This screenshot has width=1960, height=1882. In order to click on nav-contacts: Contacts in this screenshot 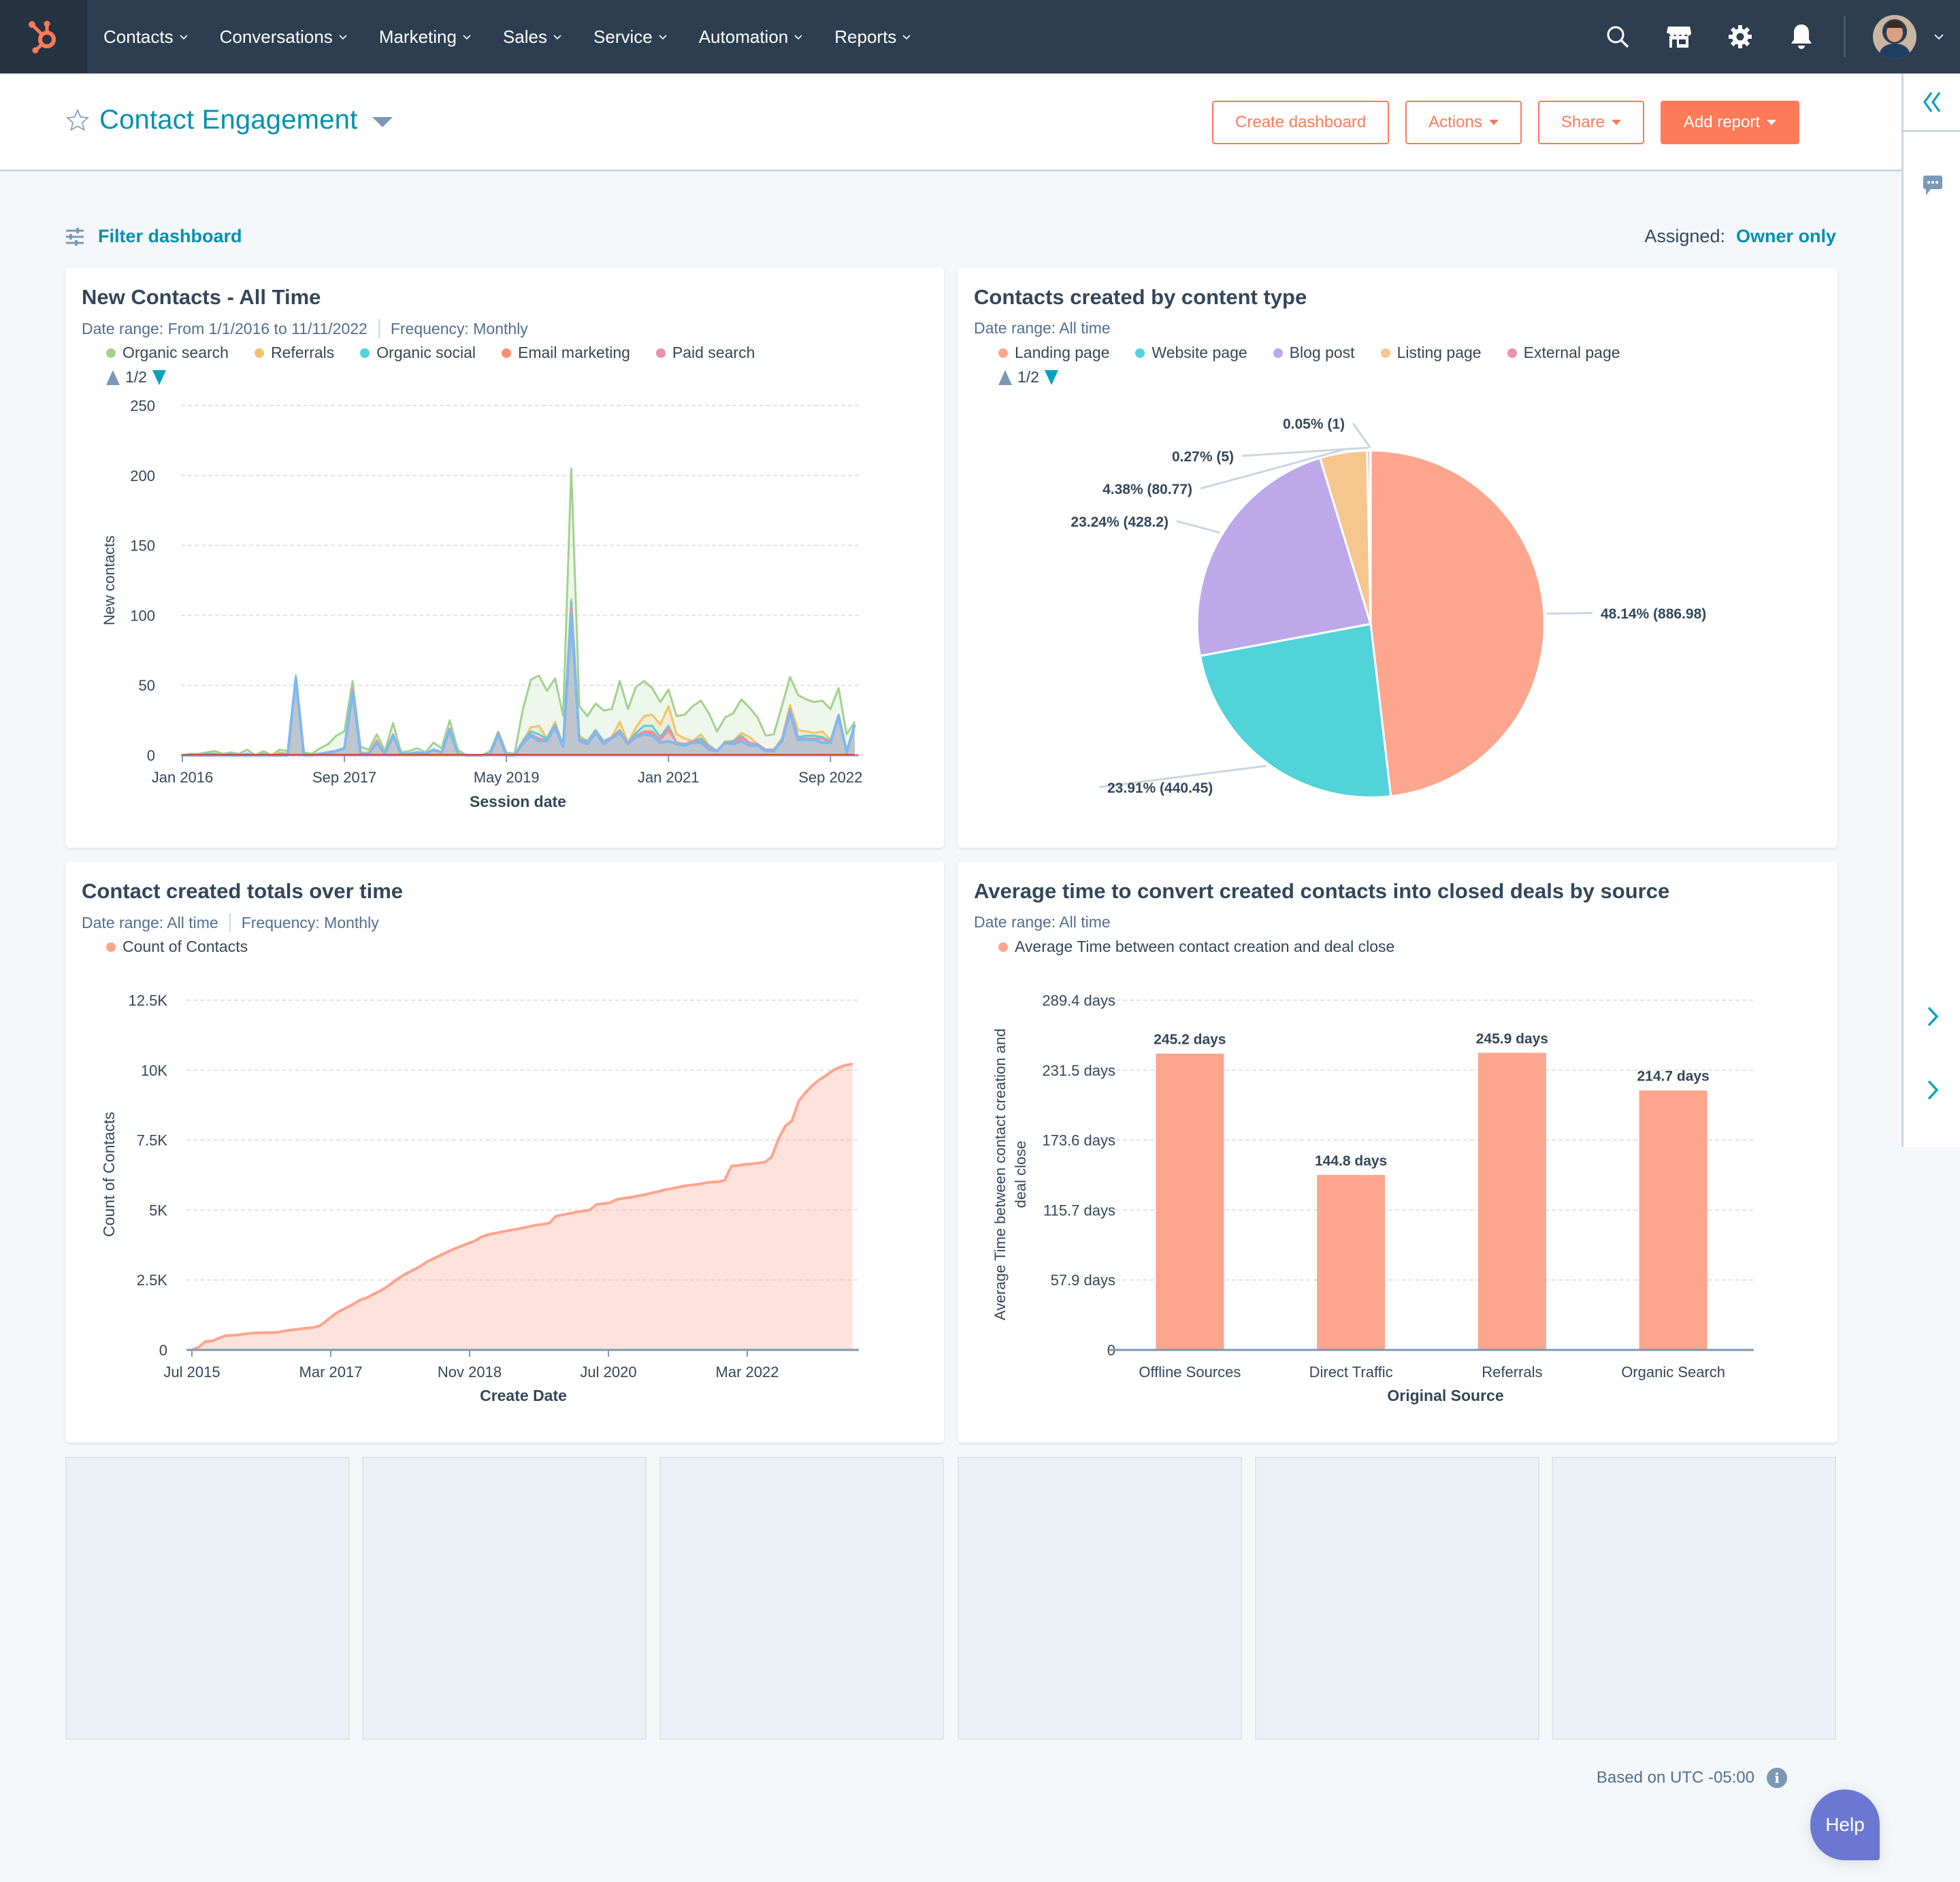, I will do `click(146, 37)`.